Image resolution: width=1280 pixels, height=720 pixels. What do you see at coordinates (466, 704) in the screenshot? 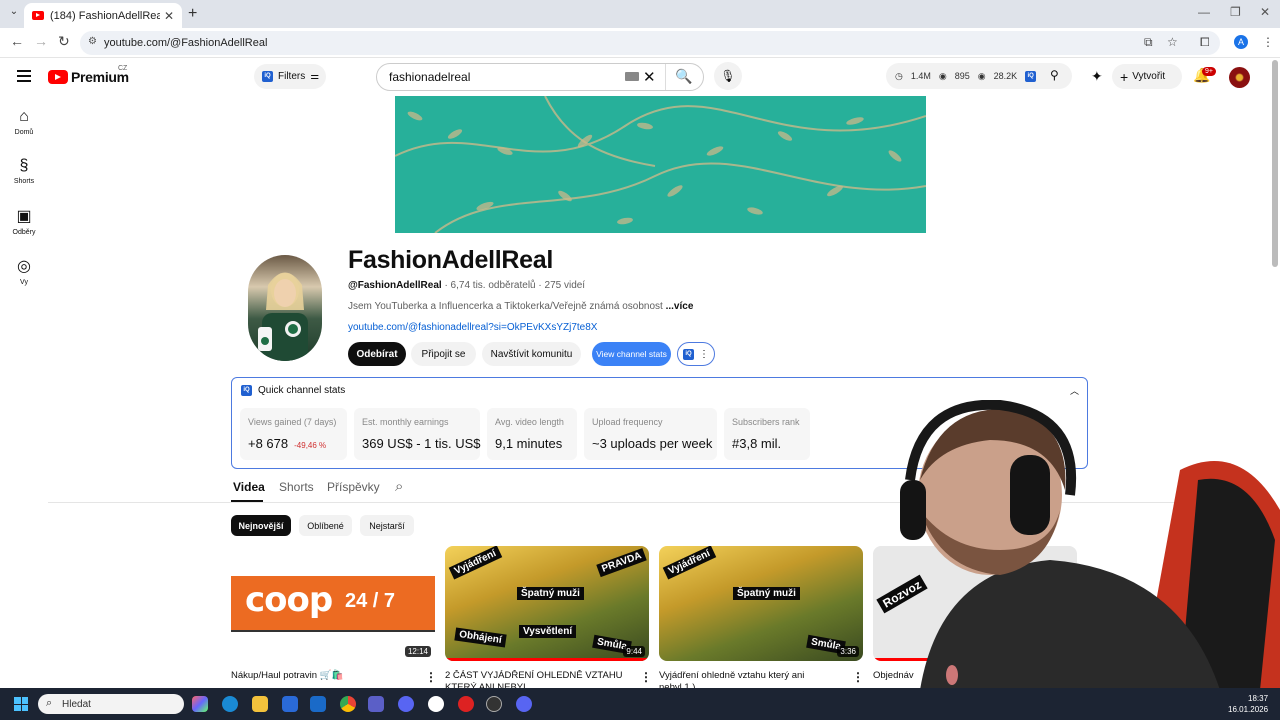
I see `recorder-icon` at bounding box center [466, 704].